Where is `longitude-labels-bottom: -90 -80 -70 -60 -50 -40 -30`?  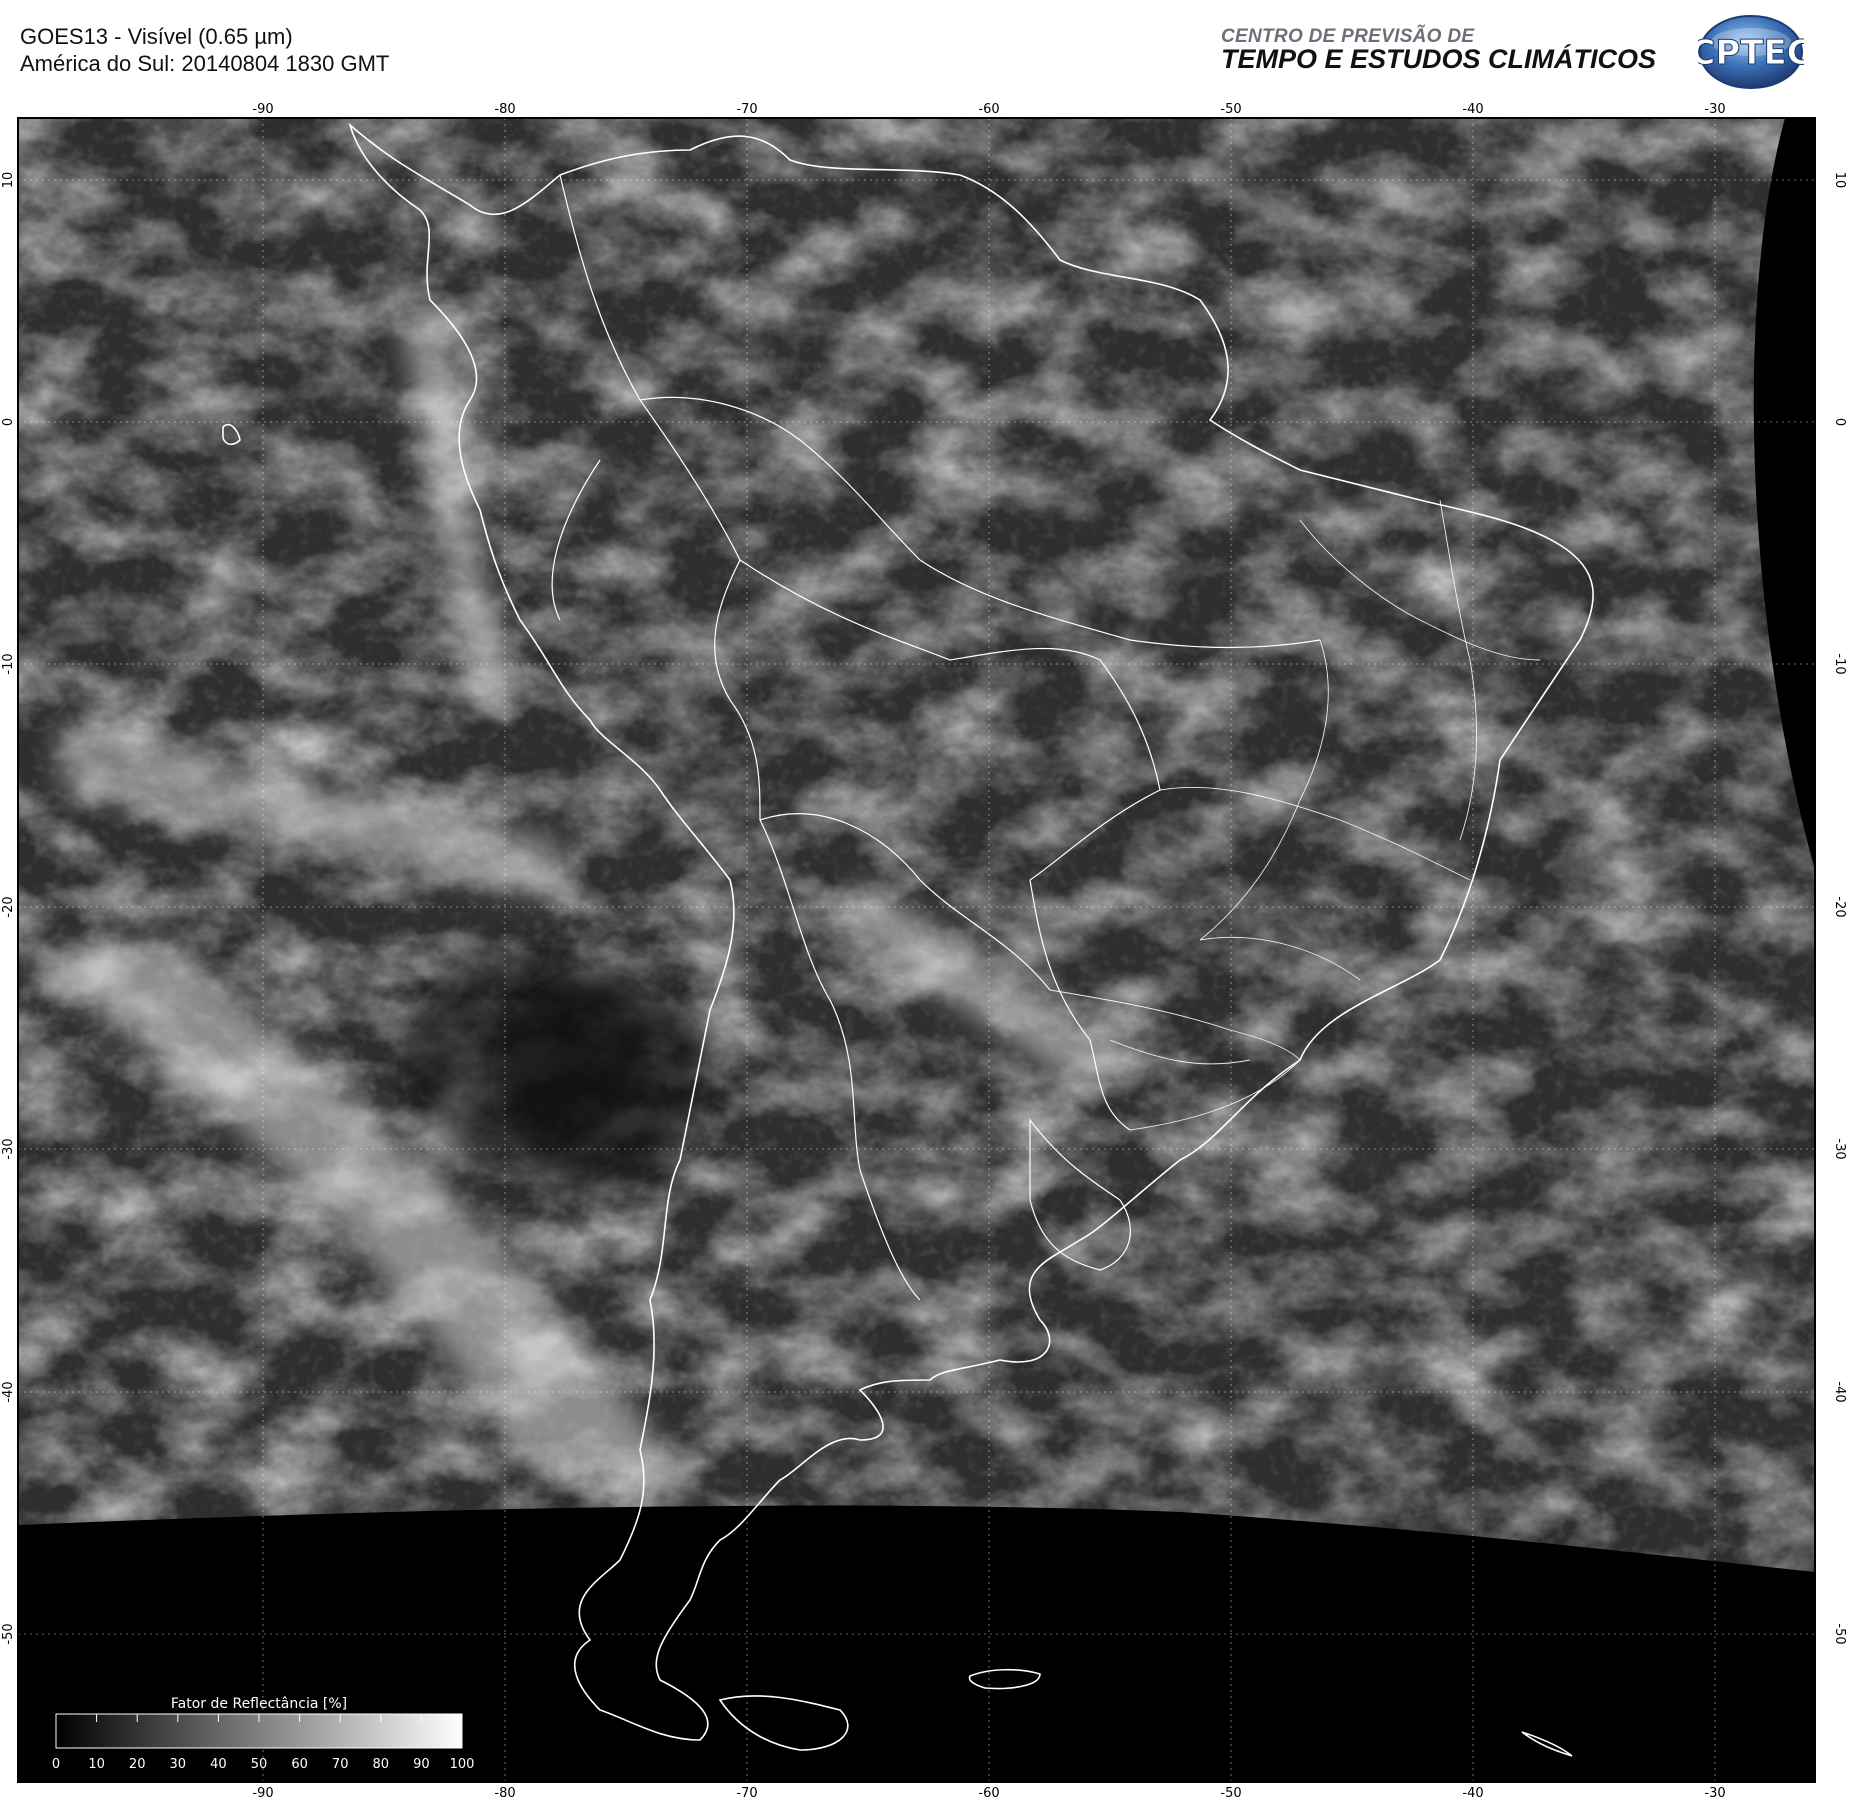 longitude-labels-bottom: -90 -80 -70 -60 -50 -40 -30 is located at coordinates (988, 1793).